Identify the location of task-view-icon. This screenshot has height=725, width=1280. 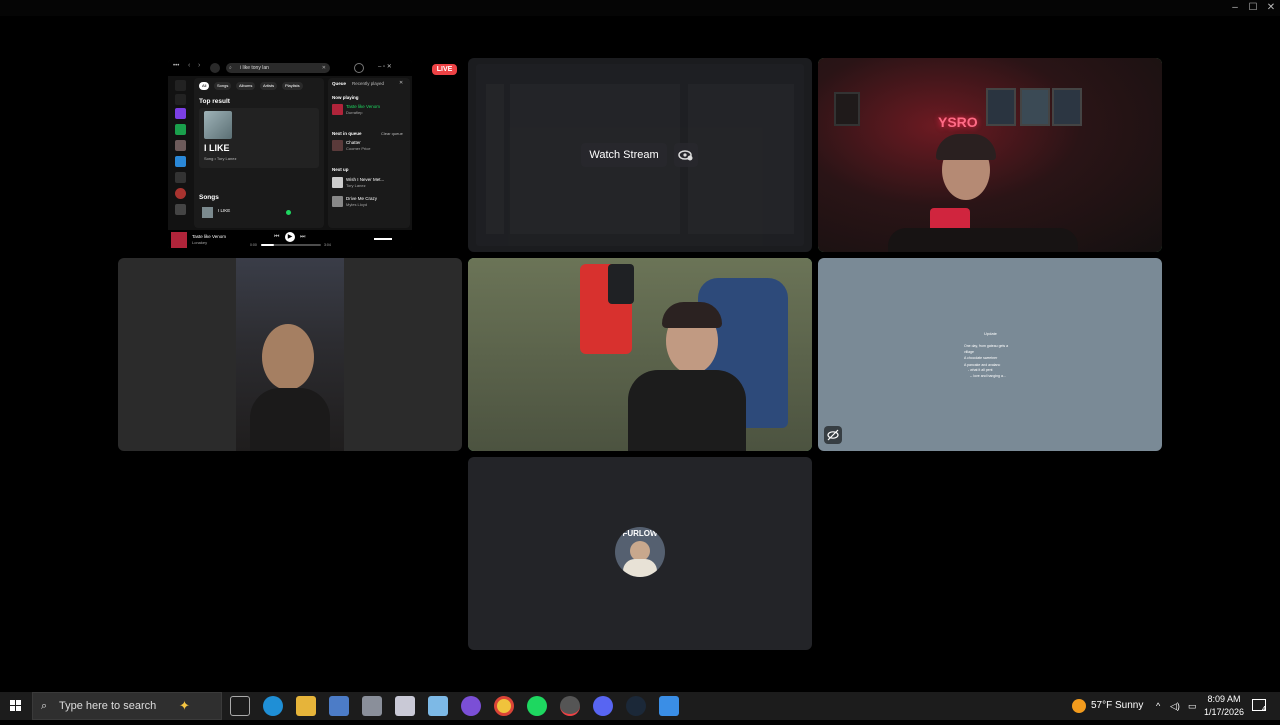
(240, 706).